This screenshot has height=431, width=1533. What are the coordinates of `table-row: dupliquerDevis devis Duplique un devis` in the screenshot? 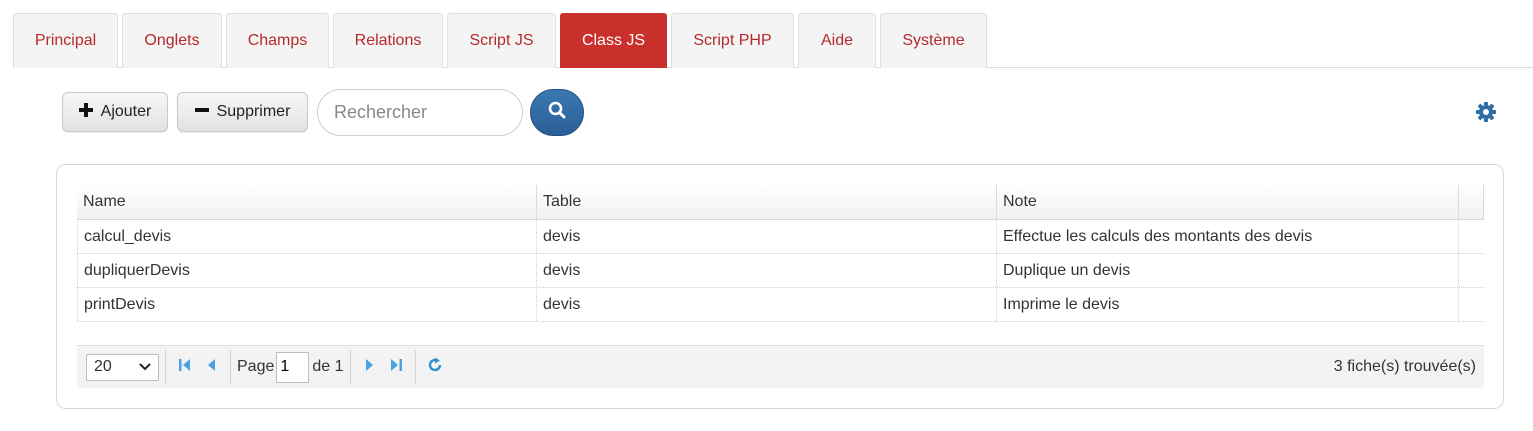 It's located at (780, 271).